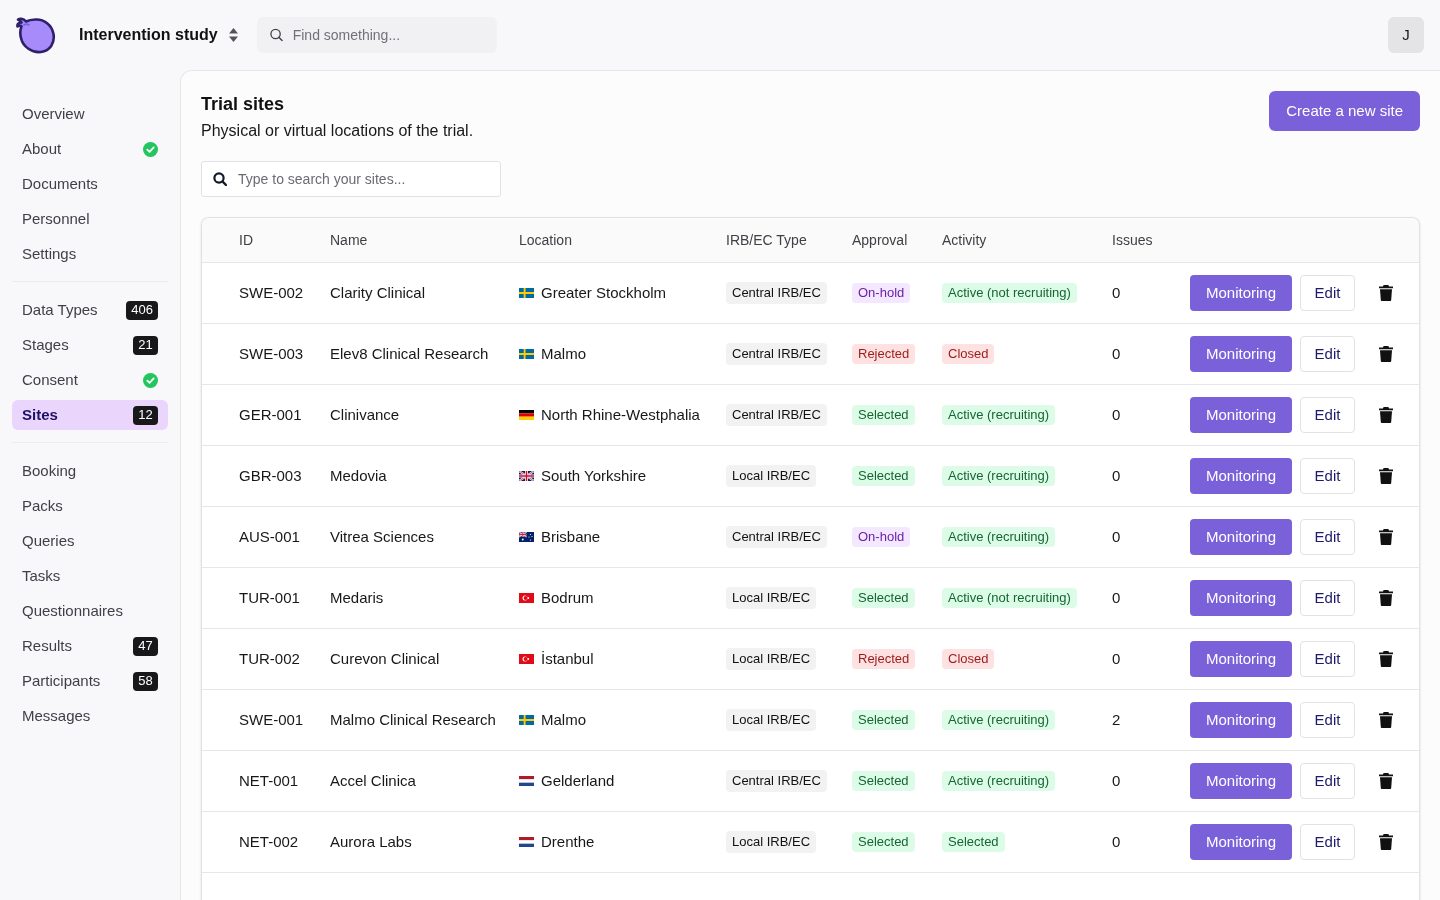  I want to click on user-avatar-button: J, so click(1406, 35).